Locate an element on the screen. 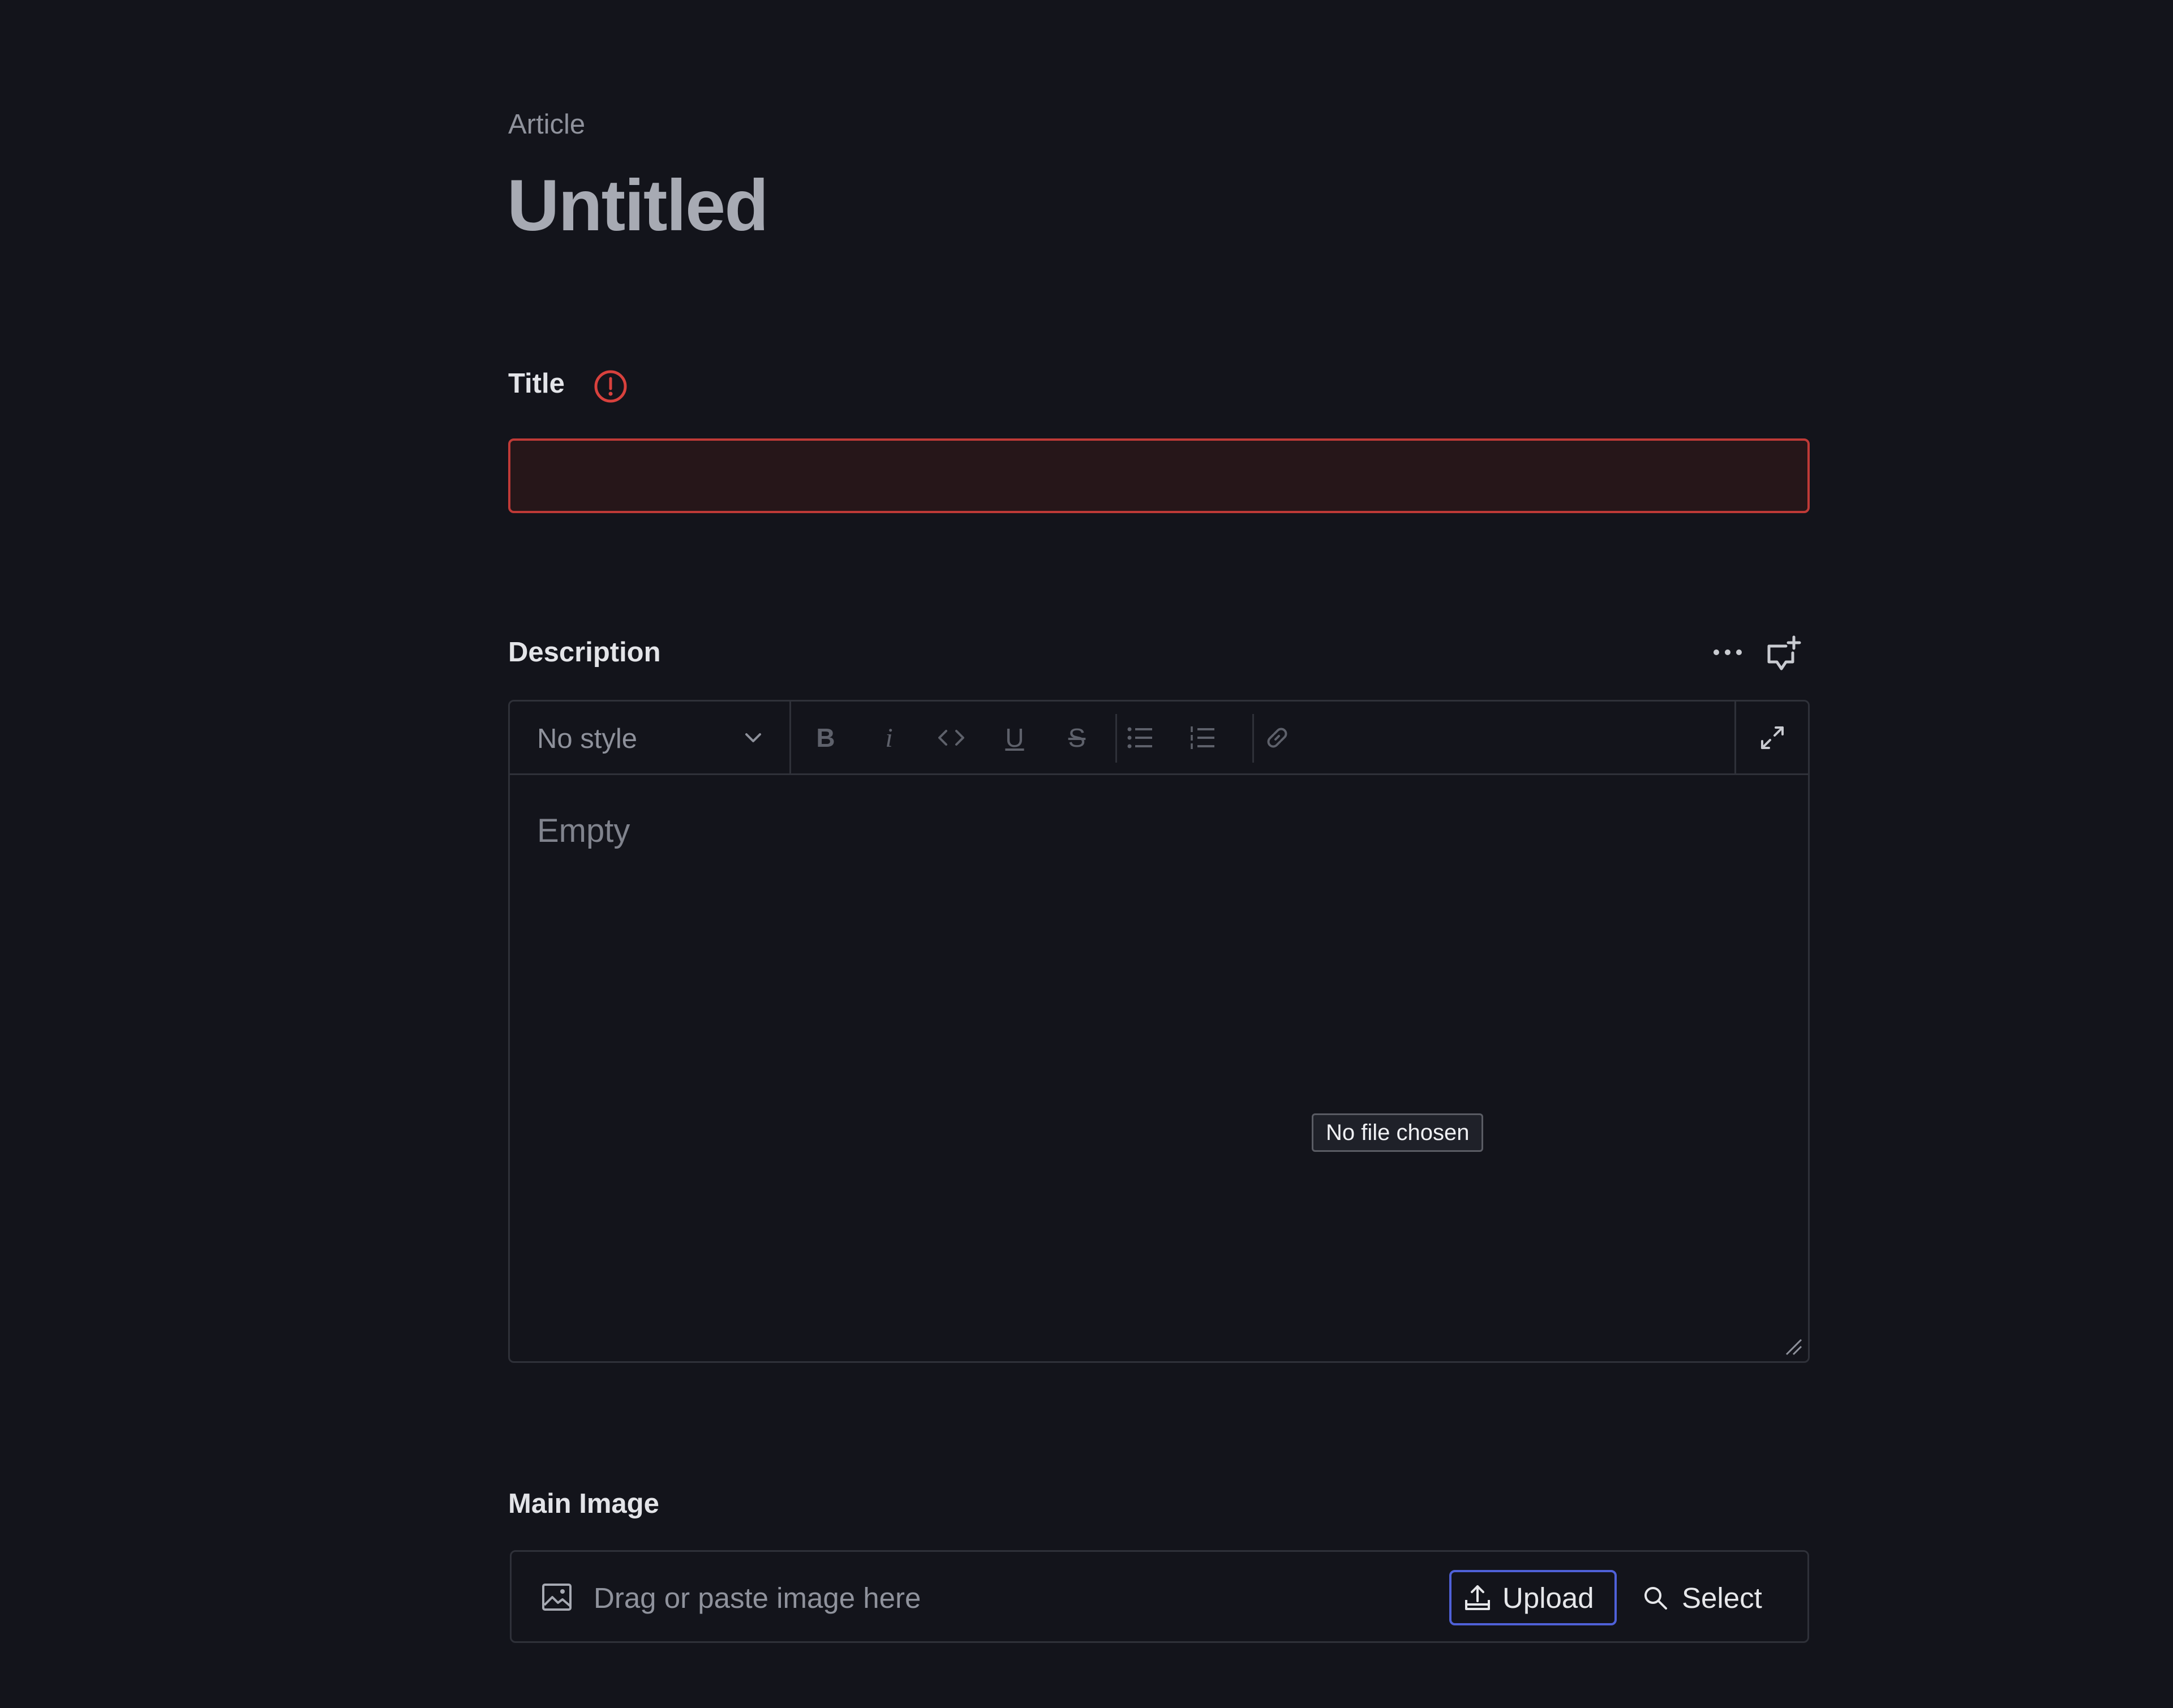 This screenshot has height=1708, width=2173. main-image-label: Main Image is located at coordinates (583, 1503).